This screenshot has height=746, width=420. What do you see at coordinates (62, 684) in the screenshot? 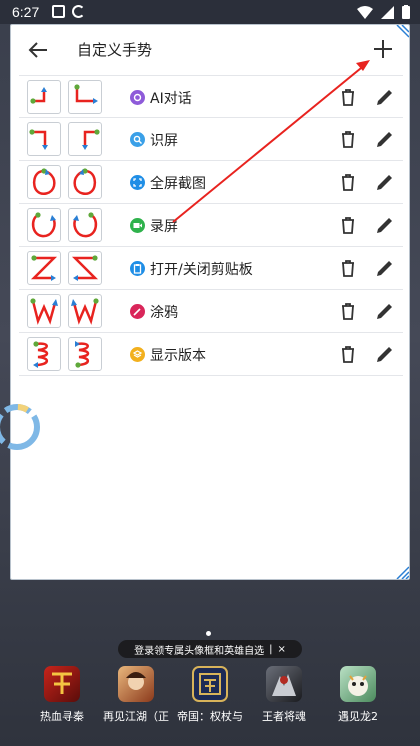
I see `game-rexue-icon` at bounding box center [62, 684].